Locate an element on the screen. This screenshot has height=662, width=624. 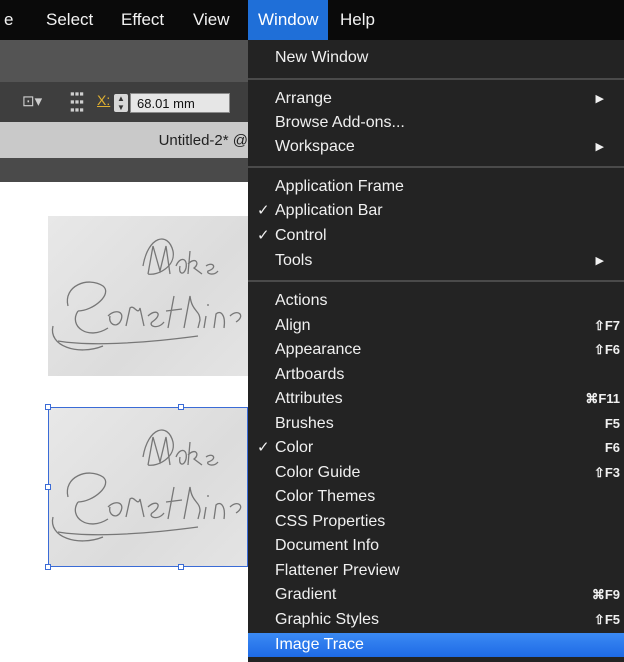
menu-item-align: Align ⇧F7 is located at coordinates (436, 326).